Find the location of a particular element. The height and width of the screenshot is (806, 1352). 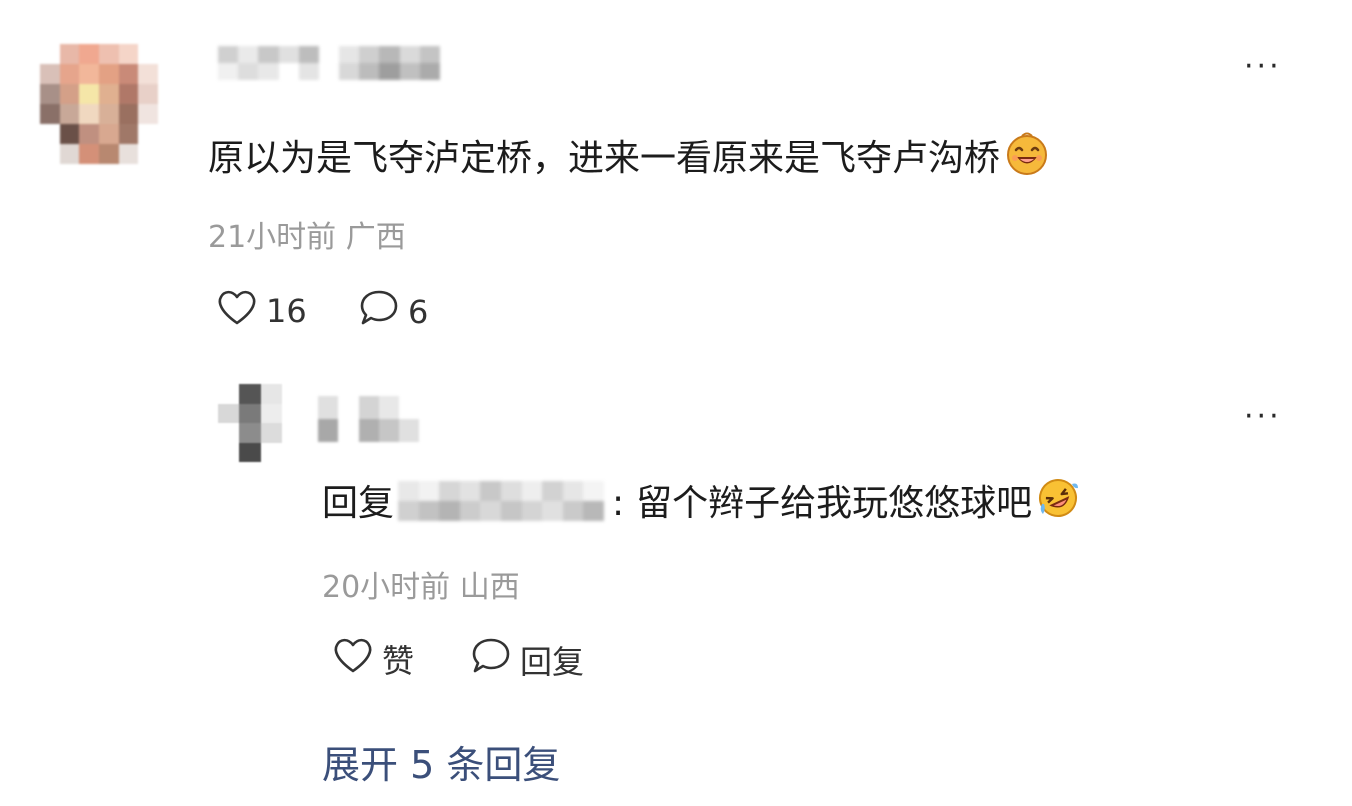

comment-reply-count: 6 is located at coordinates (418, 312).